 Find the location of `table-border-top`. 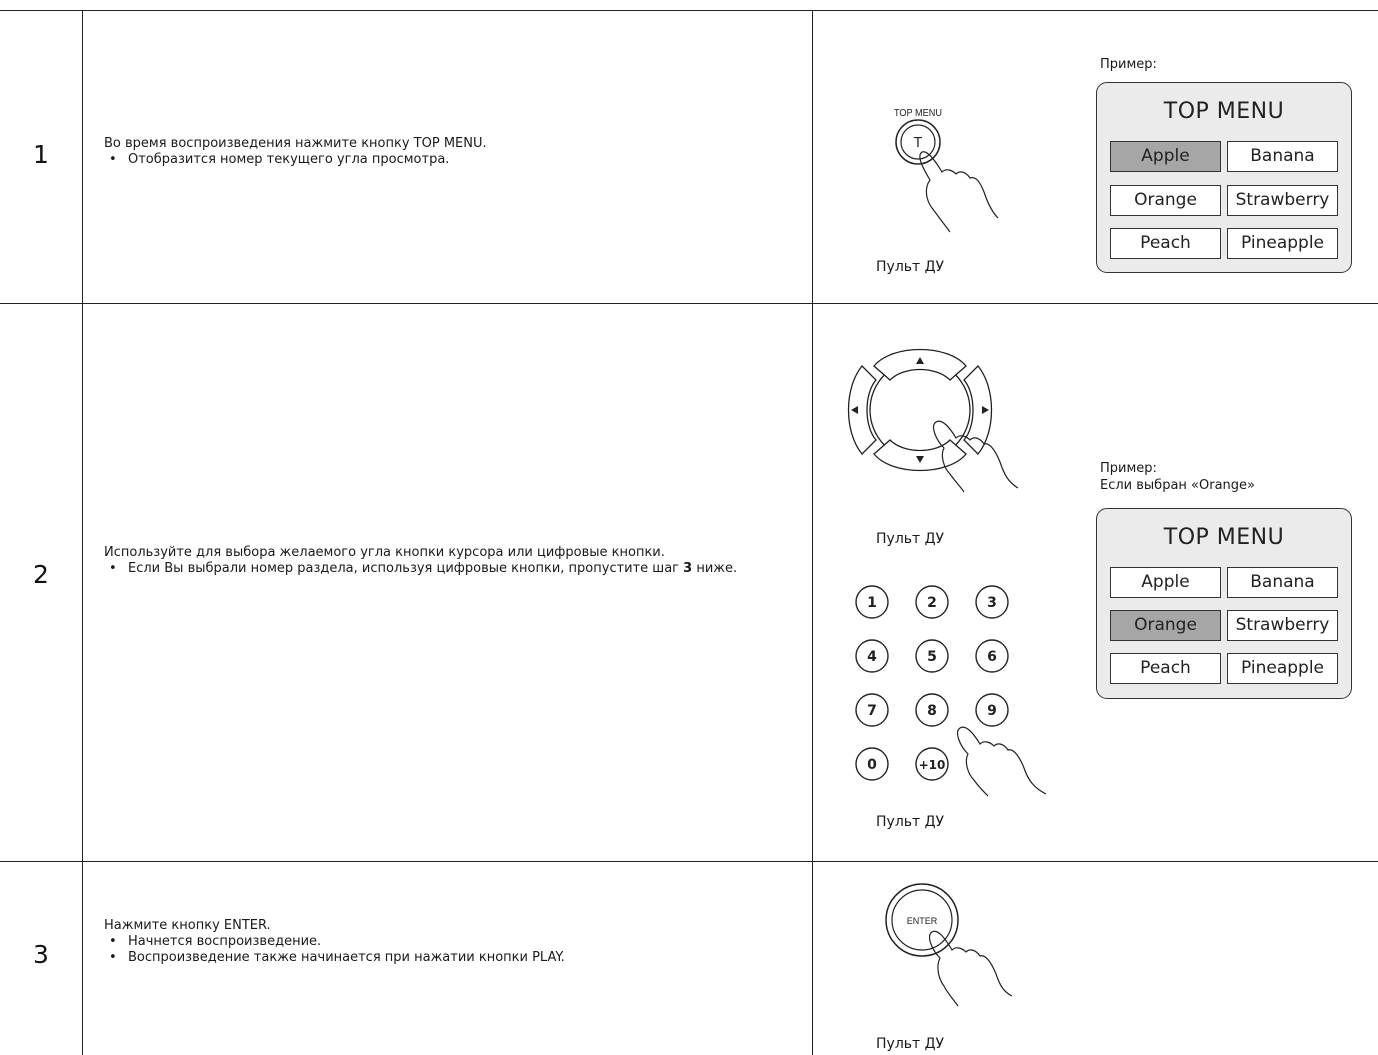

table-border-top is located at coordinates (689, 10).